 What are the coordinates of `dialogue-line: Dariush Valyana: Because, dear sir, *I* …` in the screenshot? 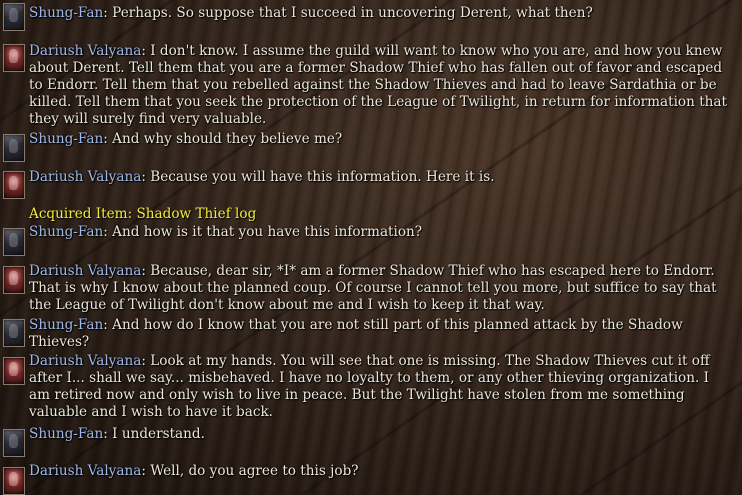 It's located at (373, 288).